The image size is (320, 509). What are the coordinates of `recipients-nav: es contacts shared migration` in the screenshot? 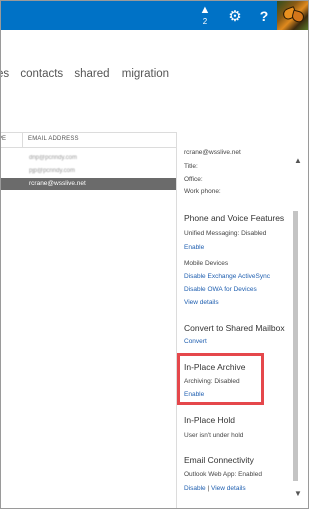 It's located at (85, 74).